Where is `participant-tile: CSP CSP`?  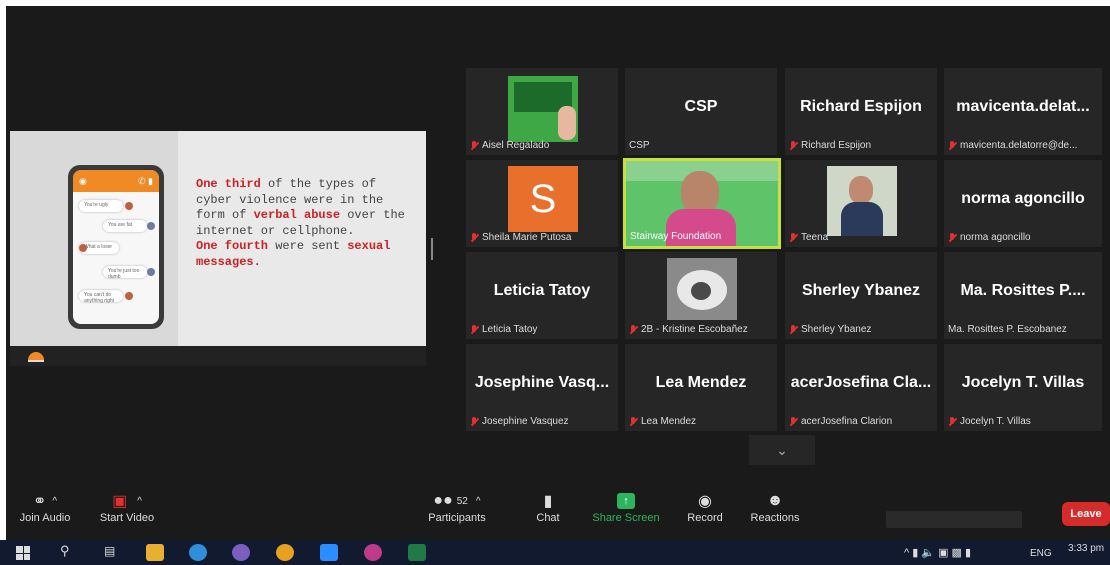
participant-tile: CSP CSP is located at coordinates (701, 111).